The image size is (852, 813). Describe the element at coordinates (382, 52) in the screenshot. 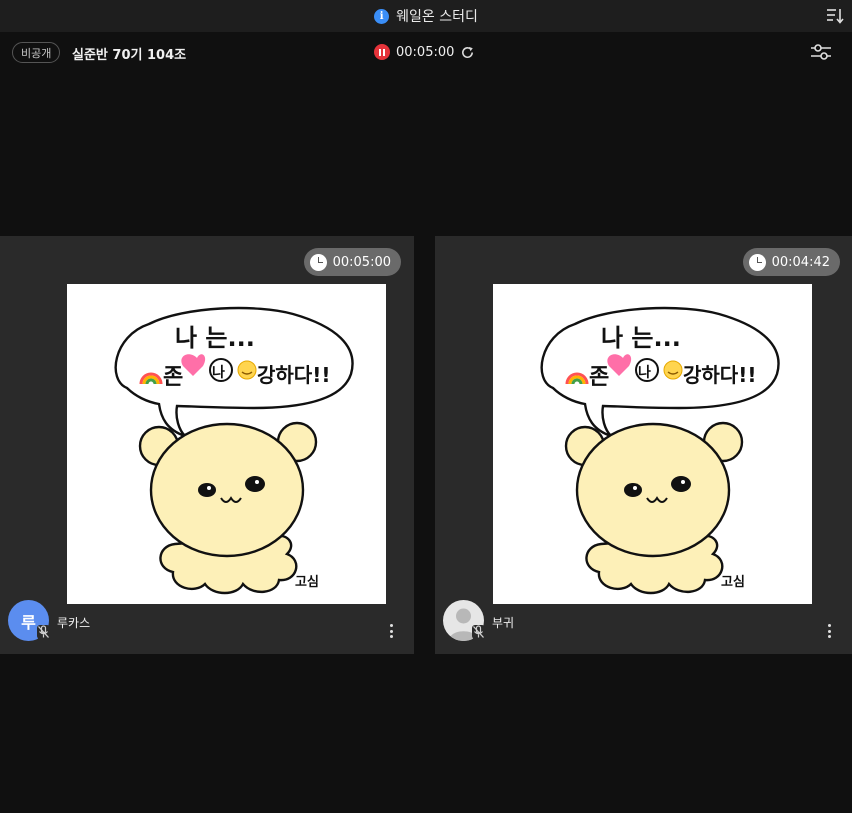

I see `pause-icon` at that location.